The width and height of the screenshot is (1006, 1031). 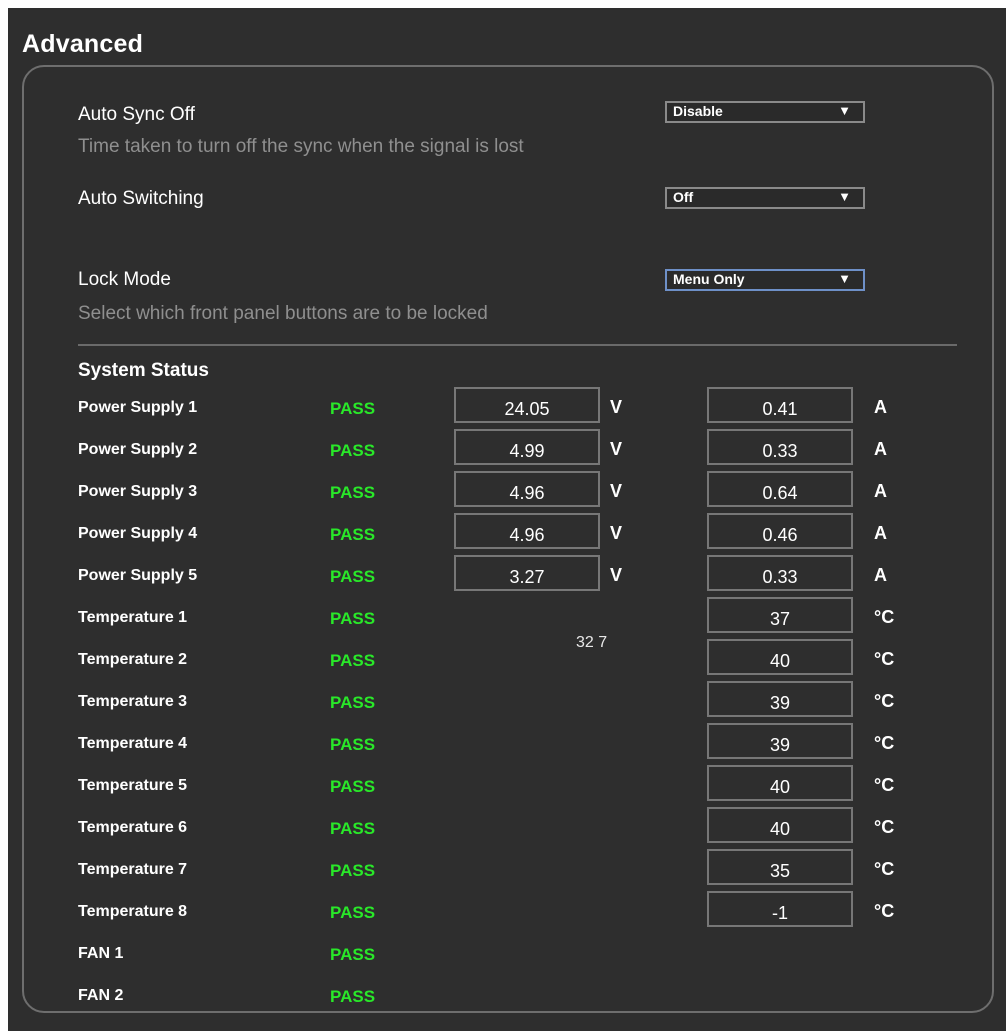 What do you see at coordinates (780, 615) in the screenshot?
I see `temperature-field: 37` at bounding box center [780, 615].